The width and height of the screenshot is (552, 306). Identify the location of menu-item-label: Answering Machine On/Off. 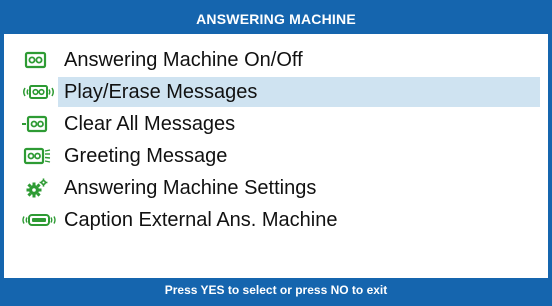
(183, 60).